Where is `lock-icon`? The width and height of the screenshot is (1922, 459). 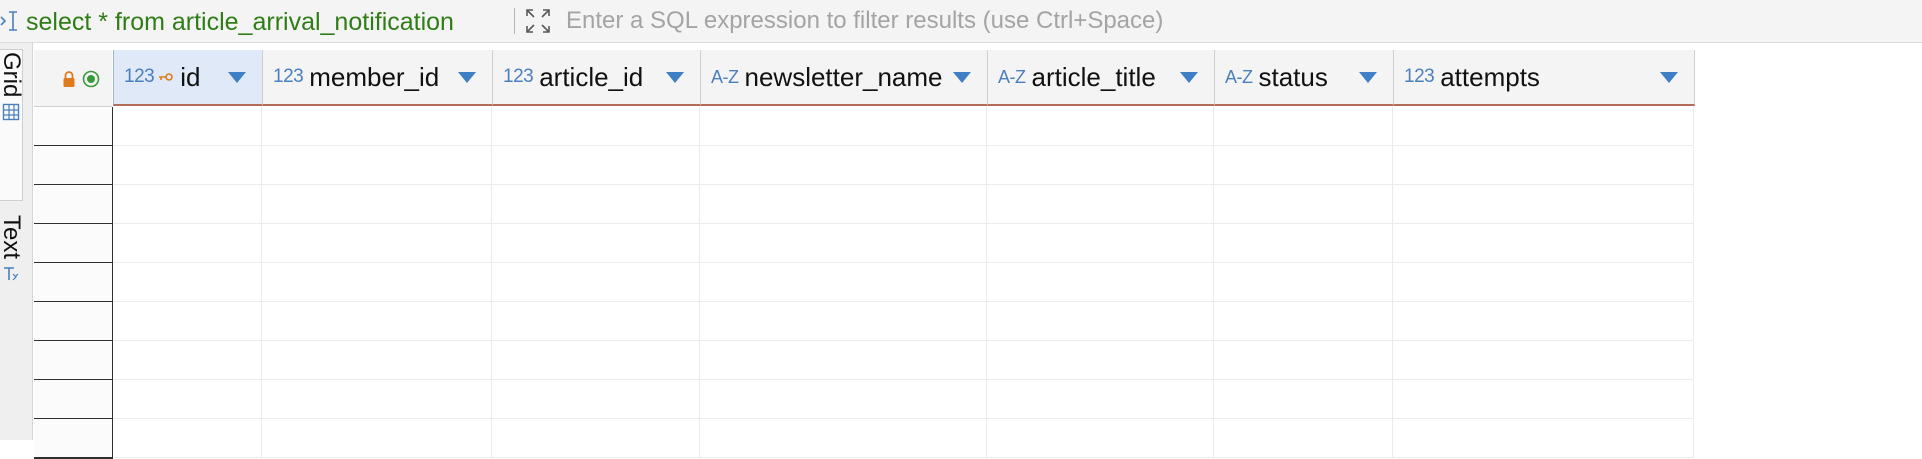 lock-icon is located at coordinates (69, 79).